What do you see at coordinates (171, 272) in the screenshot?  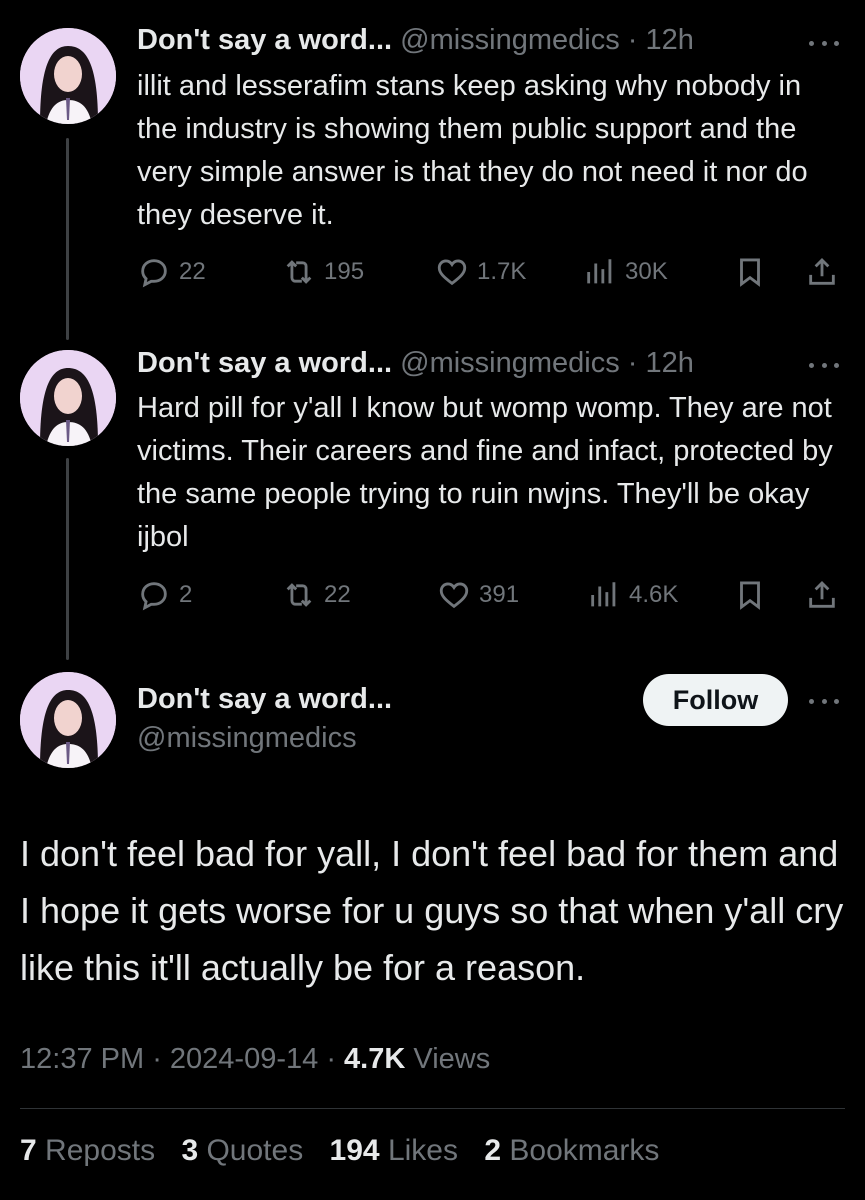 I see `reply-button: 22` at bounding box center [171, 272].